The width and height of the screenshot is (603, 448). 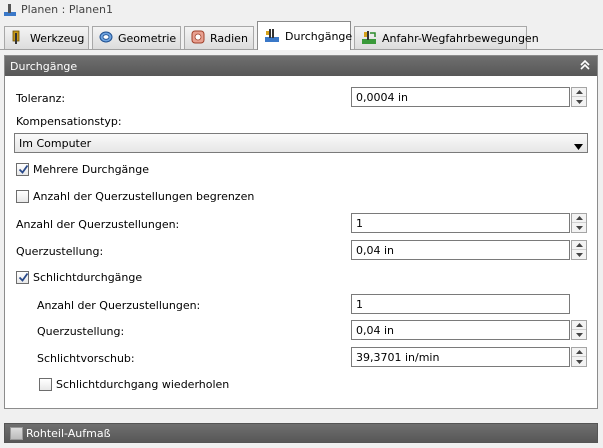 I want to click on querzustellung-field, so click(x=460, y=250).